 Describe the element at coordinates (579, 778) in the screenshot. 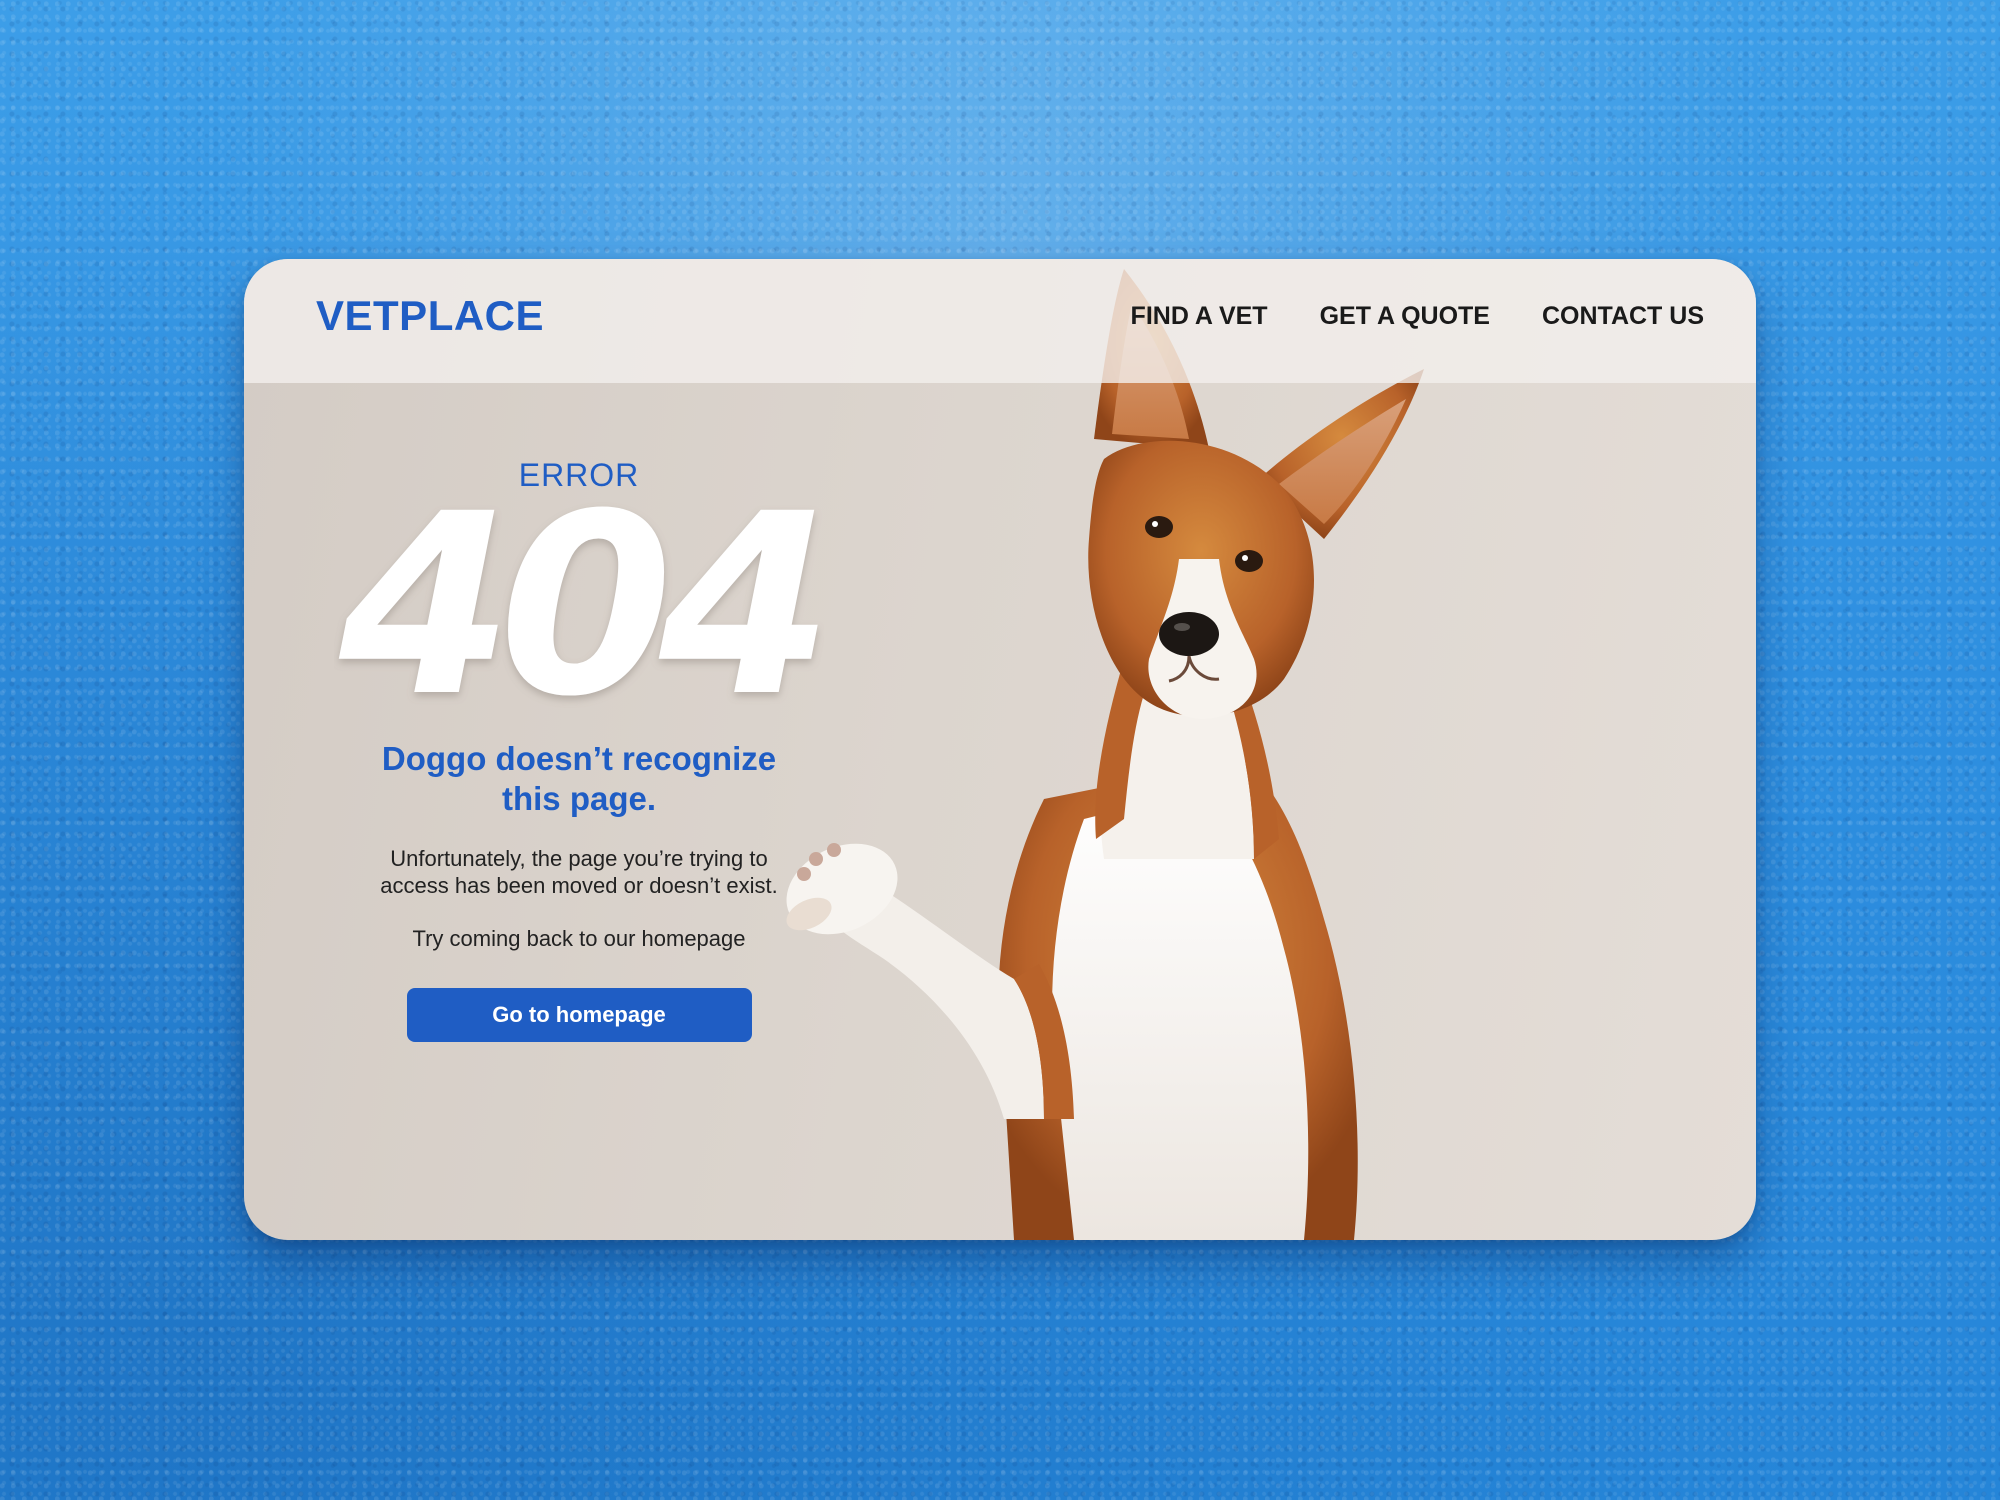

I see `error-headline: Doggo doesn’t recognize this page.` at that location.